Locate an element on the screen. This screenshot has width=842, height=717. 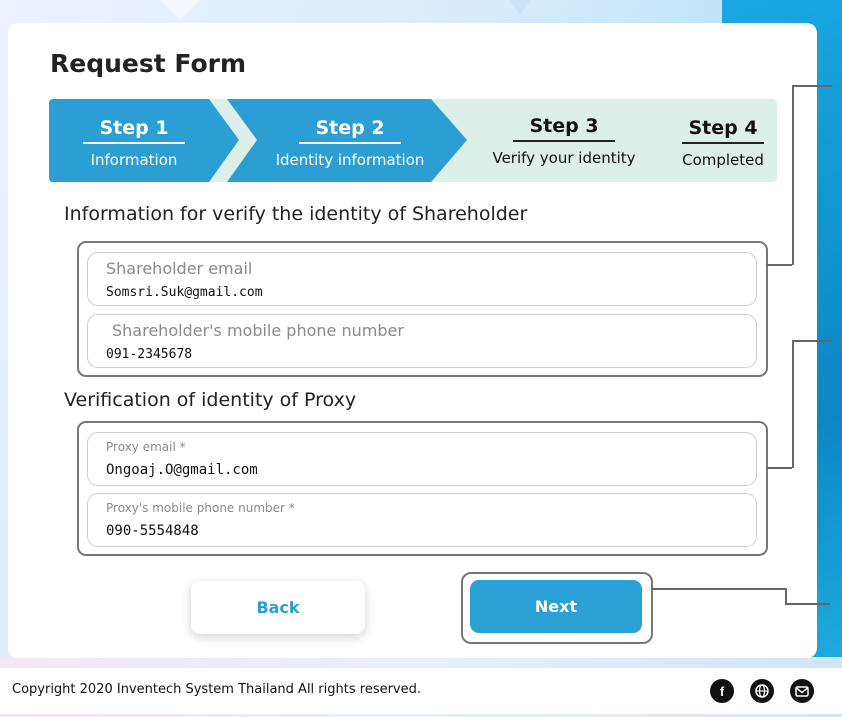
globe-icon is located at coordinates (762, 691).